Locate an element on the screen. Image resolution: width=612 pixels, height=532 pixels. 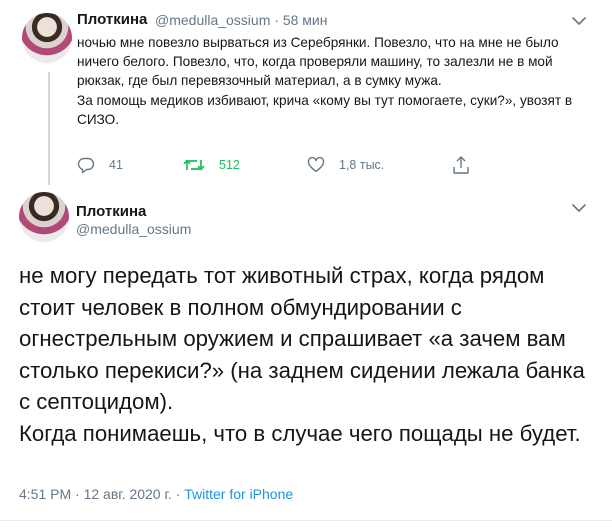
retweet-button: 512 is located at coordinates (211, 165).